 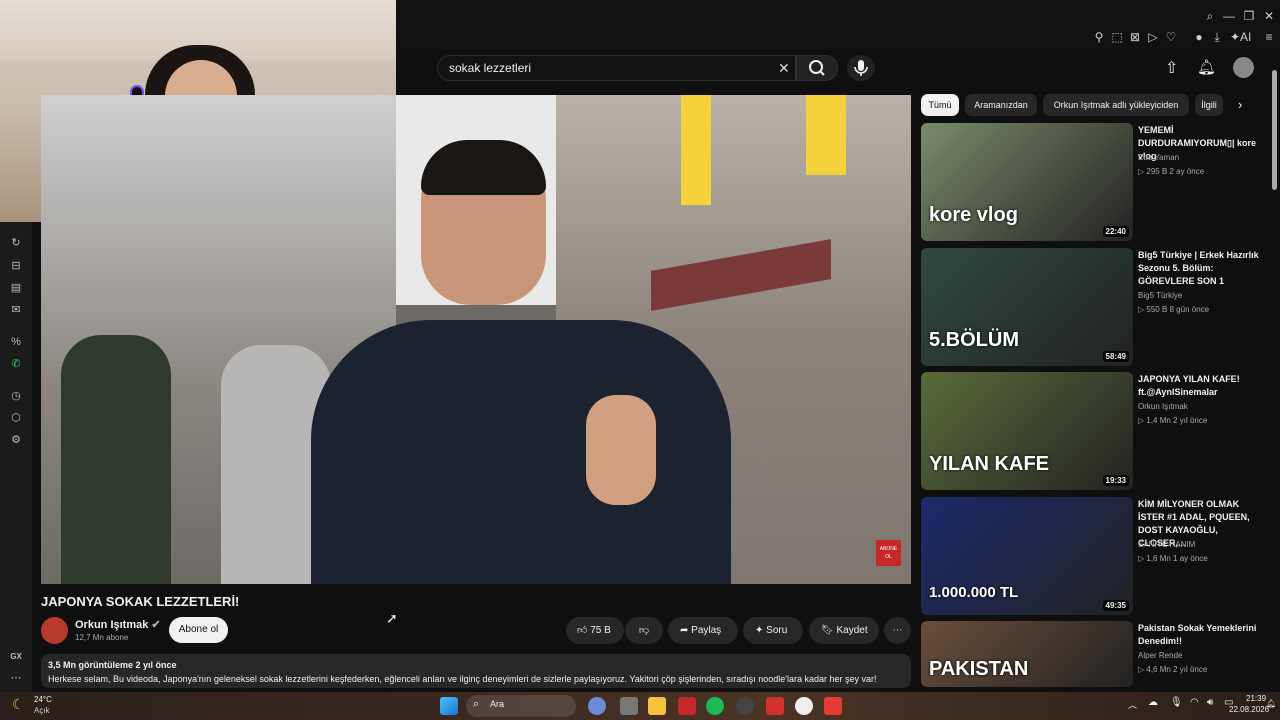 I want to click on recommendation-title: JAPONYA YILAN KAFE! ft.@AynISinemalar, so click(x=1200, y=386).